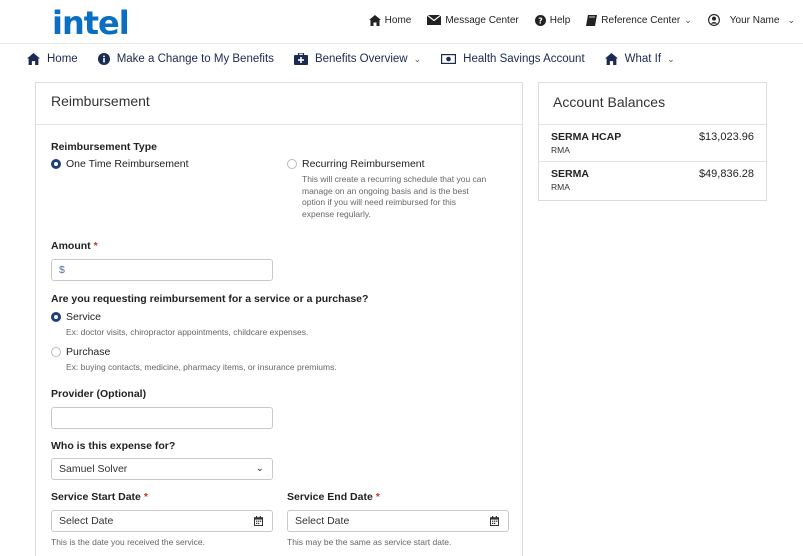  Describe the element at coordinates (113, 446) in the screenshot. I see `who-label: Who is this expense for?` at that location.